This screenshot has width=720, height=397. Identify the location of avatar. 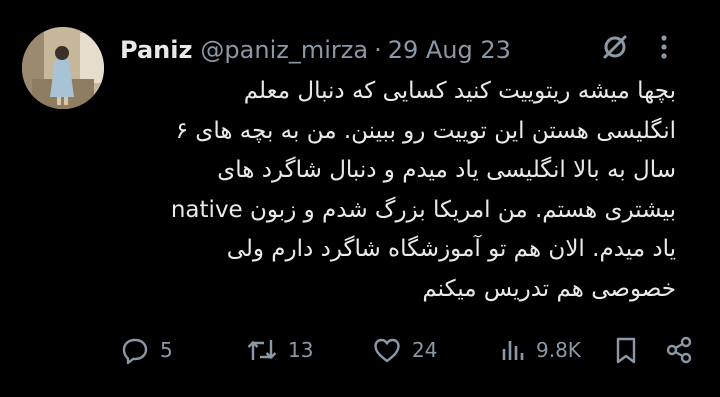
(63, 68).